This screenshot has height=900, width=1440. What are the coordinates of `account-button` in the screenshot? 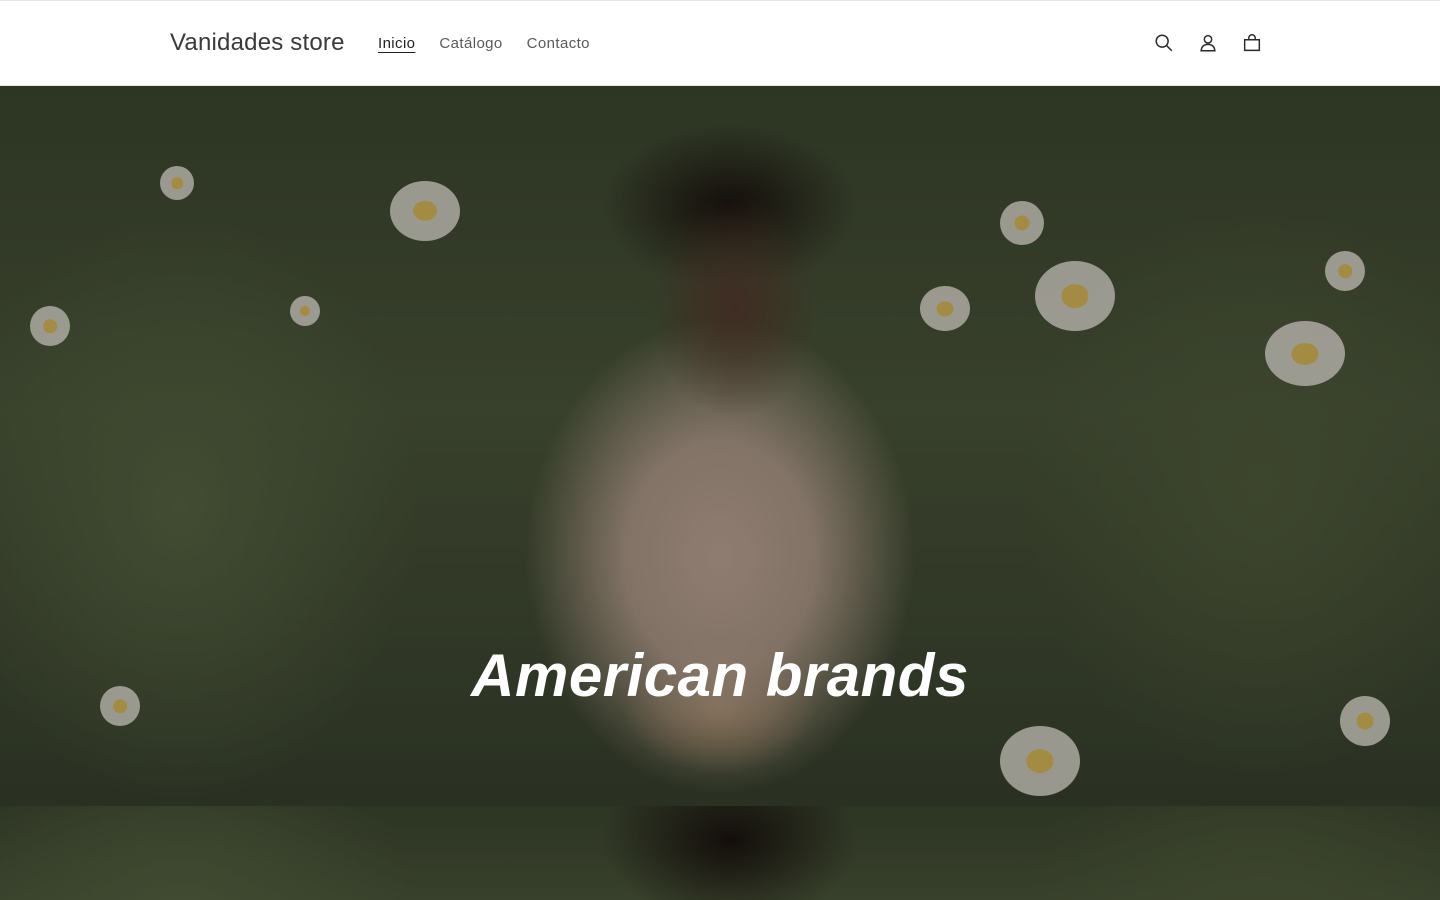 It's located at (1208, 43).